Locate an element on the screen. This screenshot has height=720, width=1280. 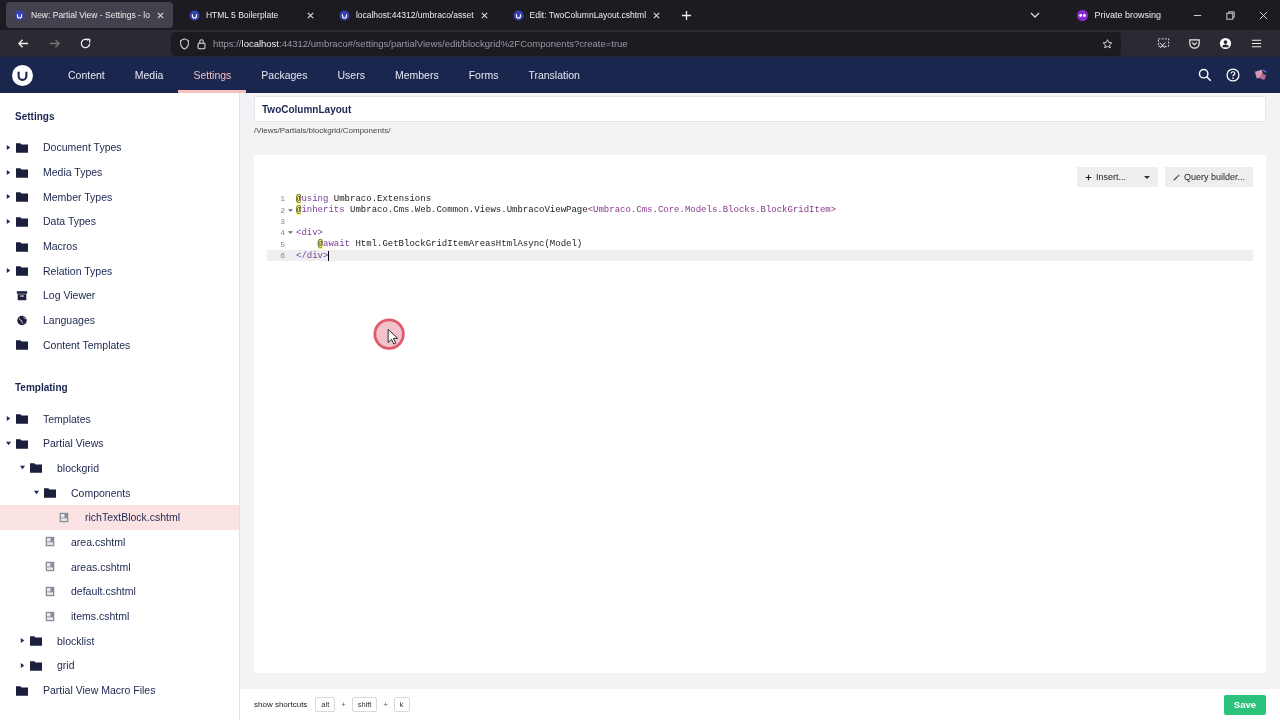
line-number: 5 is located at coordinates (282, 244).